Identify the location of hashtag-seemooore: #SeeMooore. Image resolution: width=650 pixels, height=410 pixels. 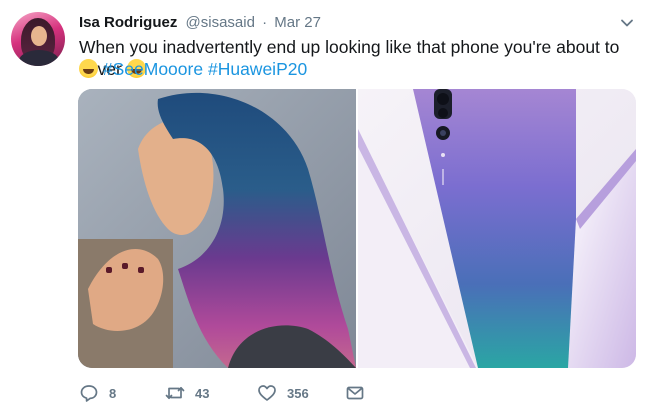
(153, 69).